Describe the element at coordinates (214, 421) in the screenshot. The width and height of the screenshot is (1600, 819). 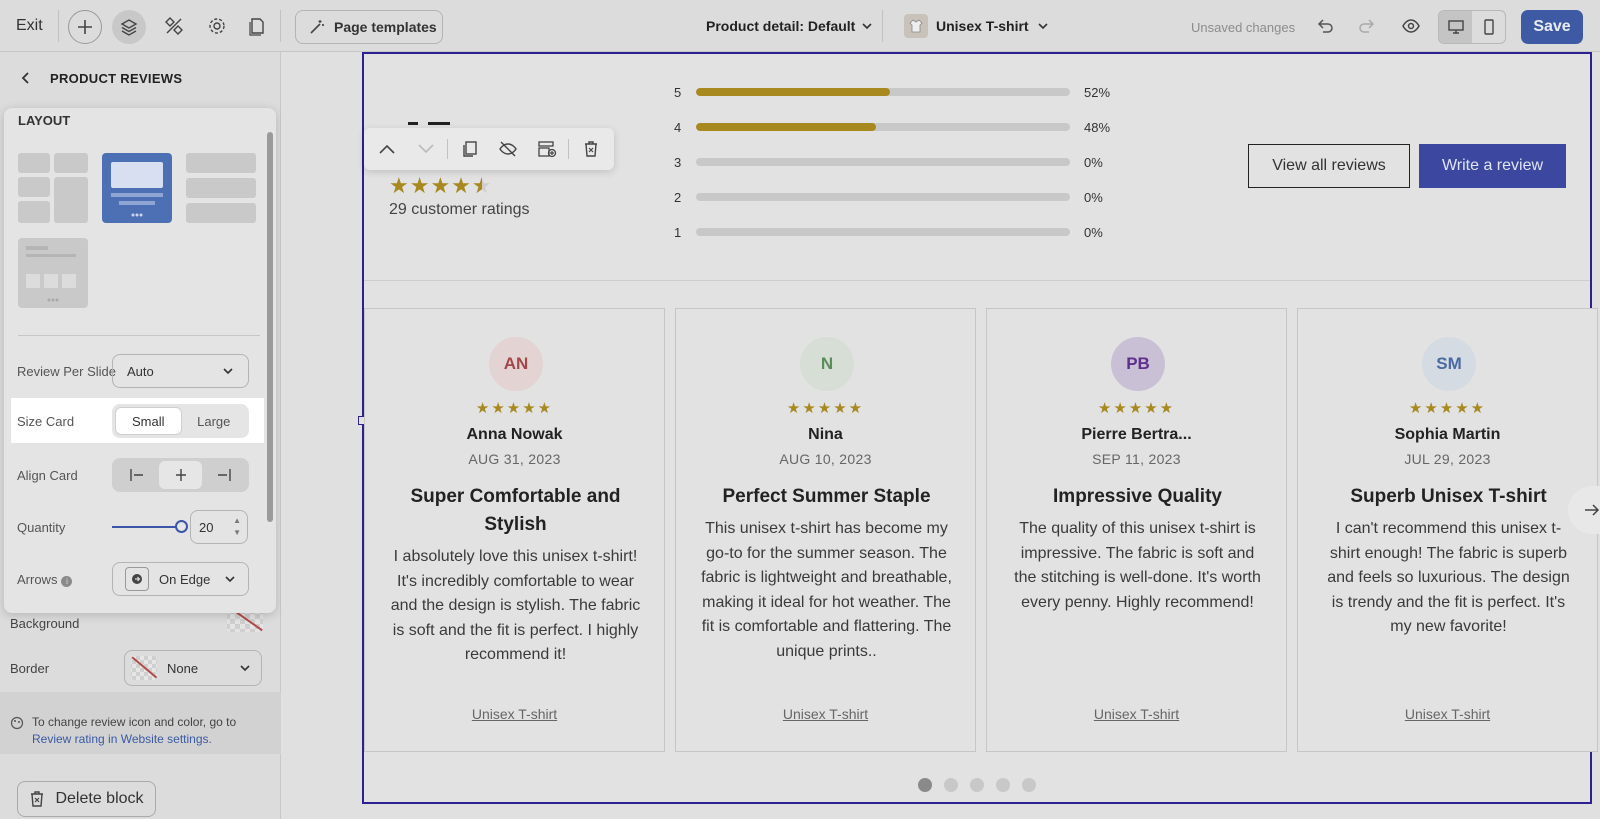
I see `size-large-option: Large` at that location.